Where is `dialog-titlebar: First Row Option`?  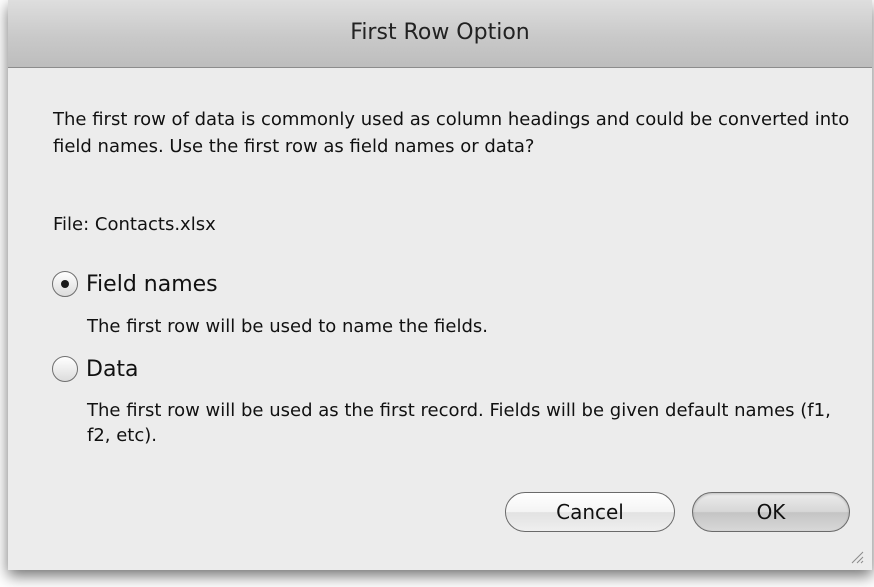
dialog-titlebar: First Row Option is located at coordinates (440, 34).